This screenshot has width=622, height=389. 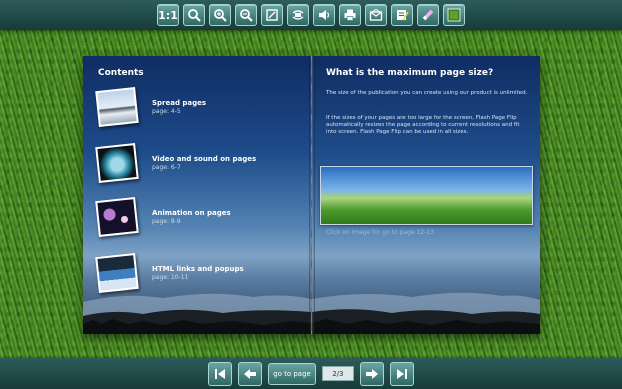 I want to click on fullscreen-icon, so click(x=272, y=15).